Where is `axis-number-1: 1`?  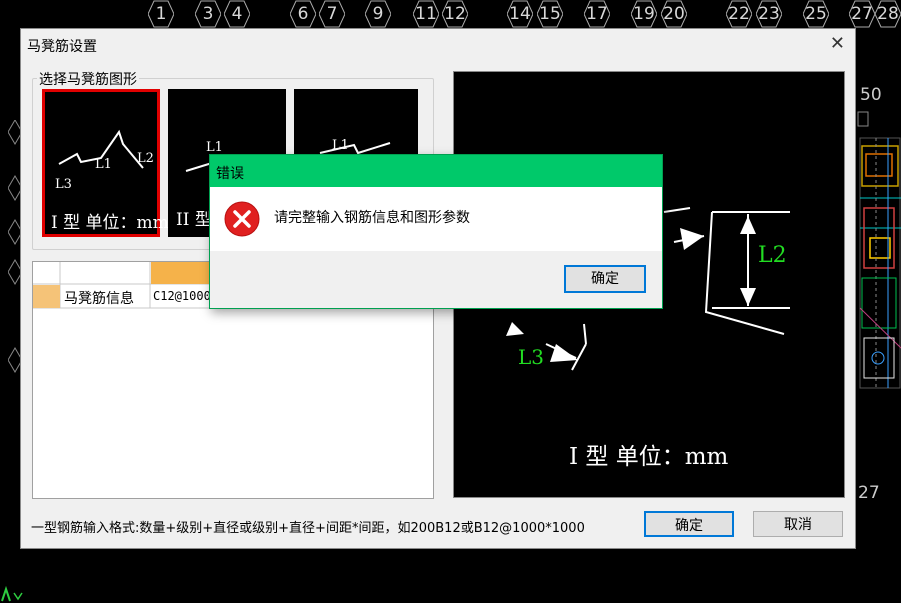
axis-number-1: 1 is located at coordinates (161, 14).